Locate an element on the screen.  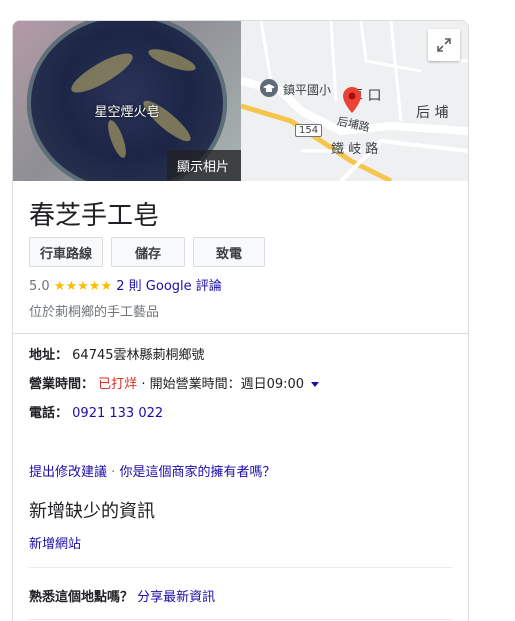
map-label-school: 鎮平國小 is located at coordinates (307, 90).